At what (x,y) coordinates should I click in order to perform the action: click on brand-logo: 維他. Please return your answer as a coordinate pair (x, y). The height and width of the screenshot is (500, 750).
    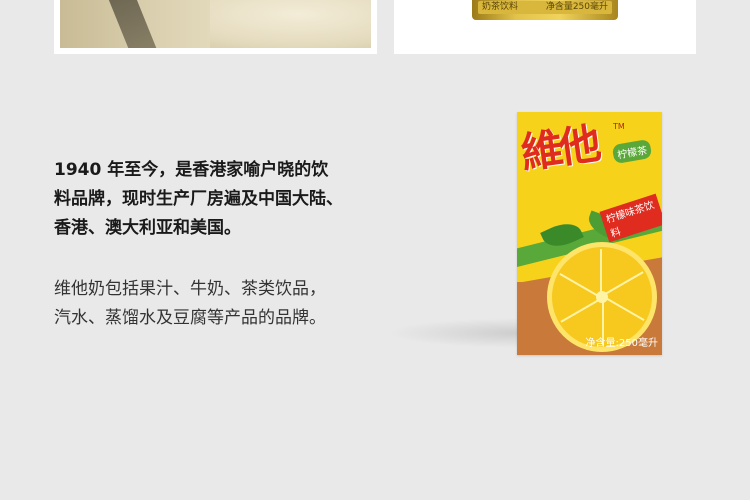
    Looking at the image, I should click on (559, 148).